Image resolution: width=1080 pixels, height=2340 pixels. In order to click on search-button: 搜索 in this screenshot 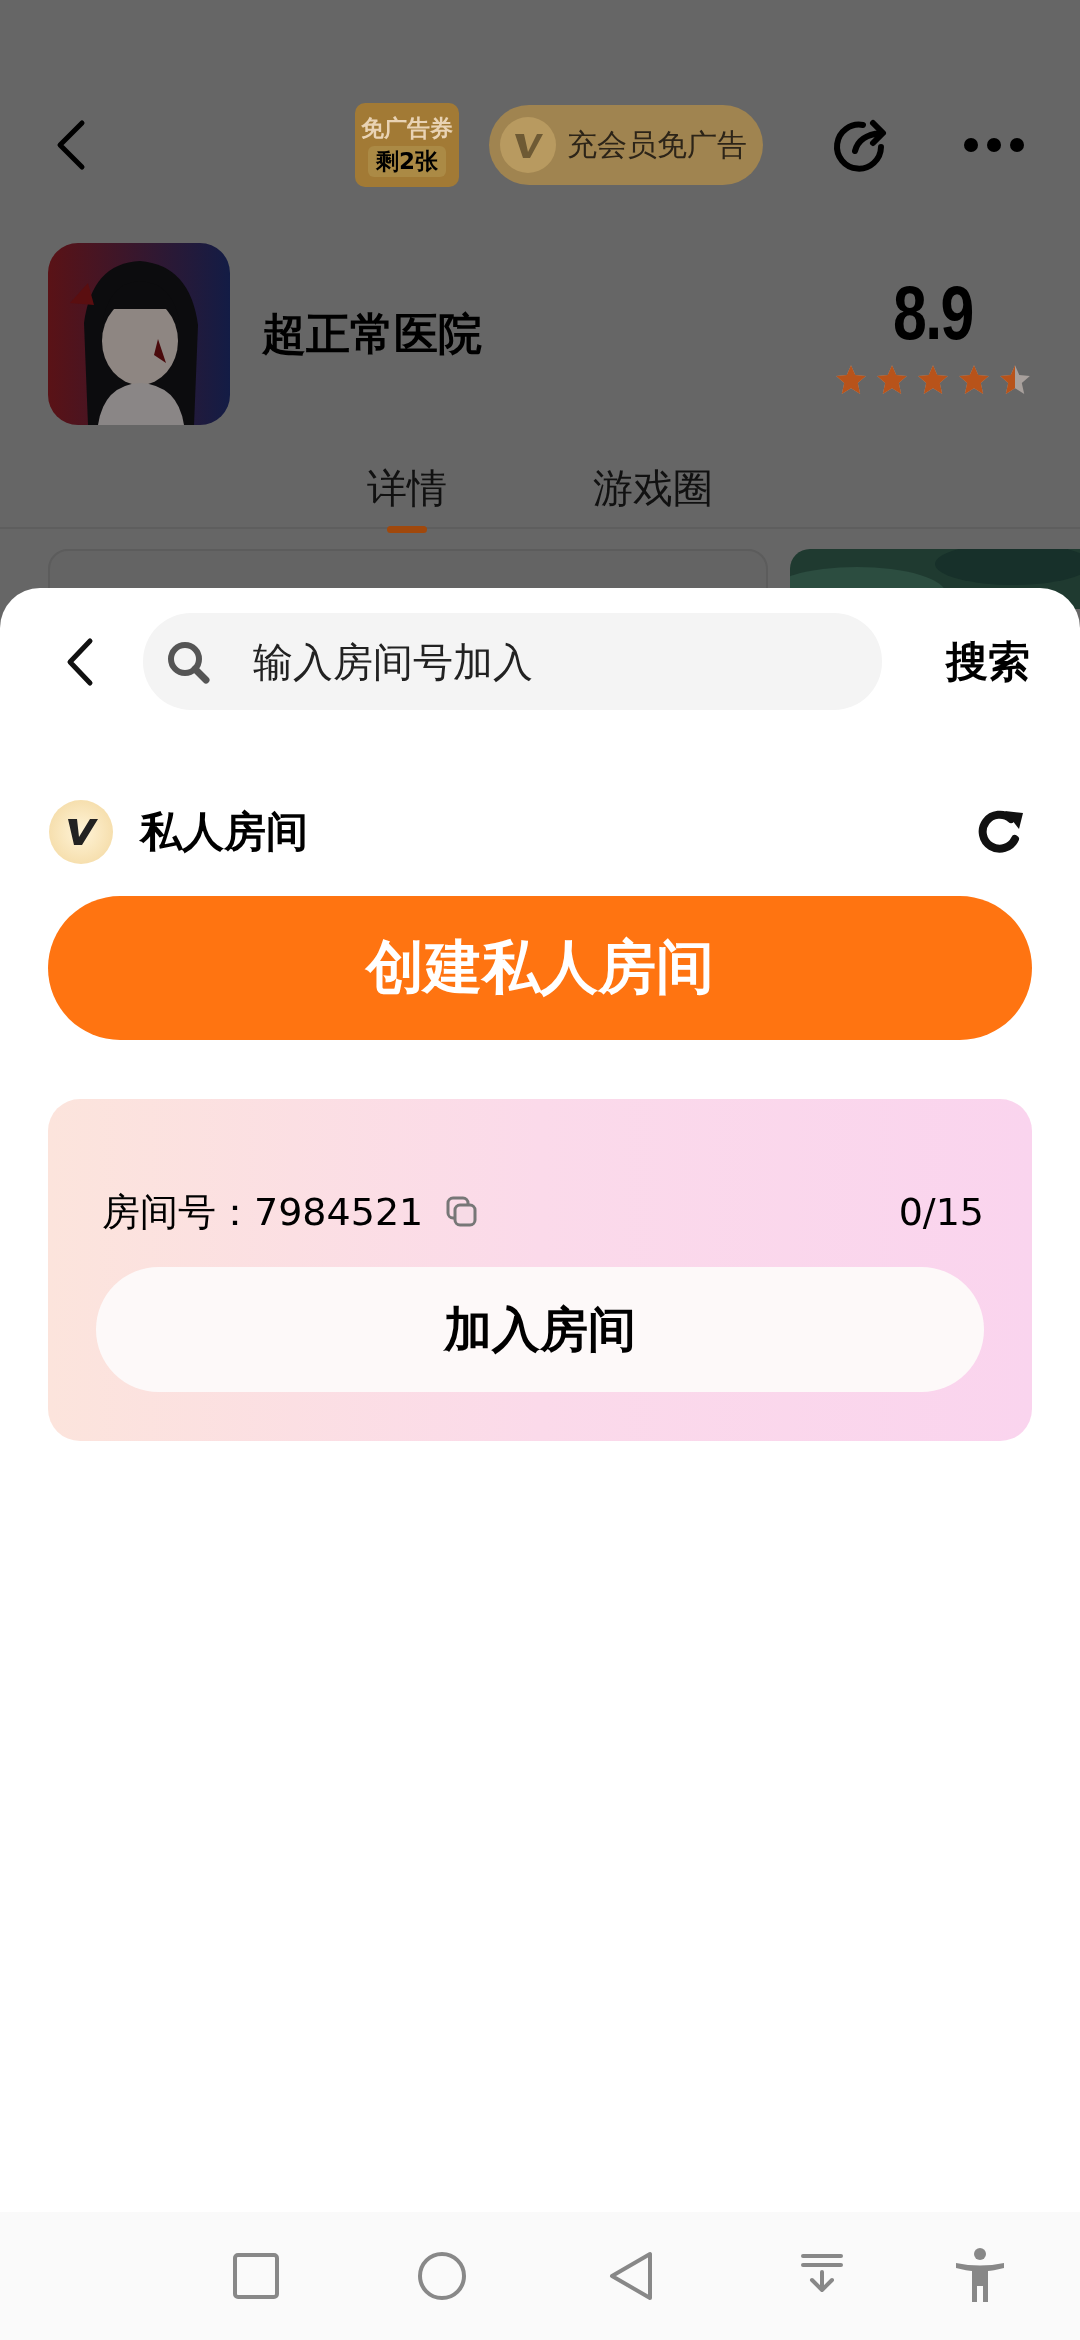, I will do `click(988, 661)`.